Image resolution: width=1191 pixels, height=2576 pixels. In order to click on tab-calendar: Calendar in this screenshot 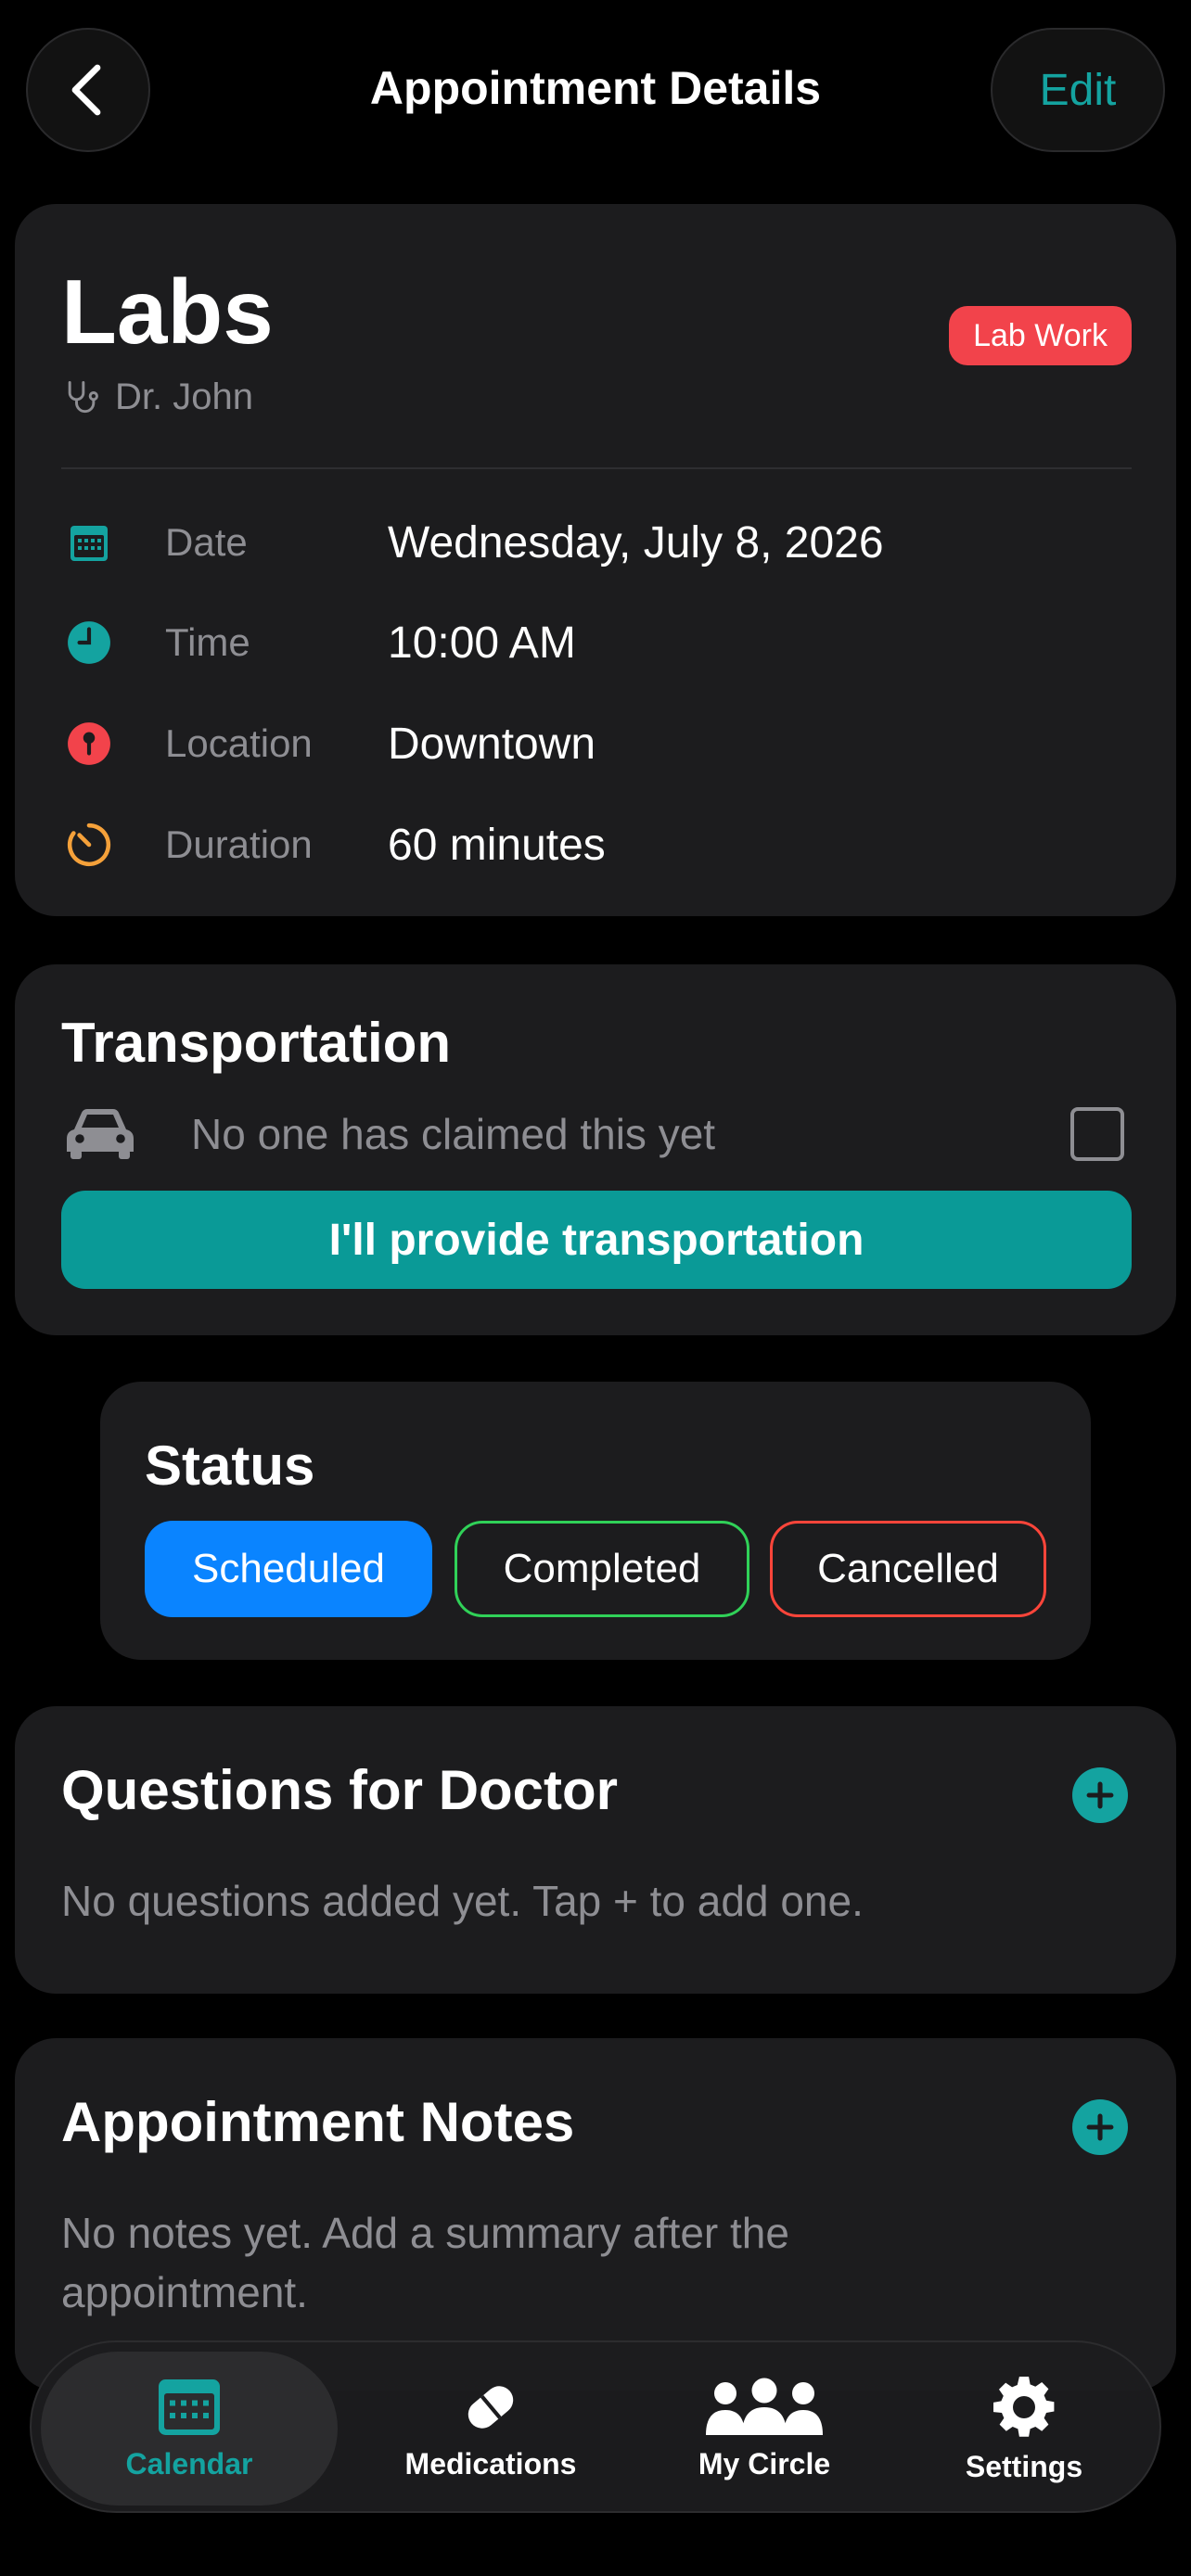, I will do `click(190, 2429)`.